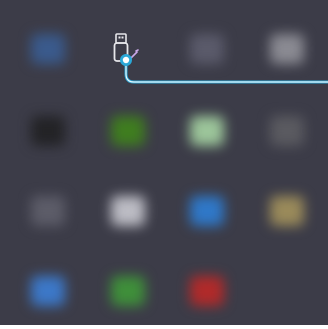  I want to click on usb-drive-icon, so click(127, 49).